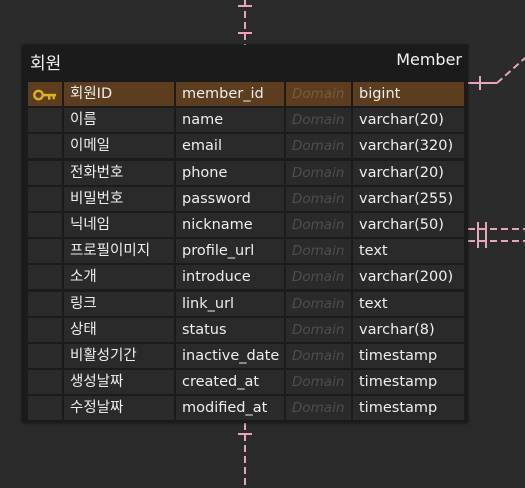 The height and width of the screenshot is (488, 525). I want to click on key-icon, so click(44, 95).